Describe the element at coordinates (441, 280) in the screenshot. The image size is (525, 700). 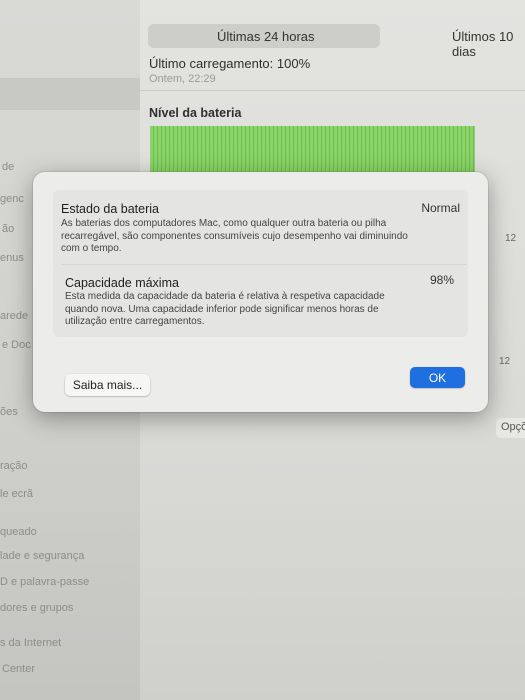
I see `max-capacity-value: 98%` at that location.